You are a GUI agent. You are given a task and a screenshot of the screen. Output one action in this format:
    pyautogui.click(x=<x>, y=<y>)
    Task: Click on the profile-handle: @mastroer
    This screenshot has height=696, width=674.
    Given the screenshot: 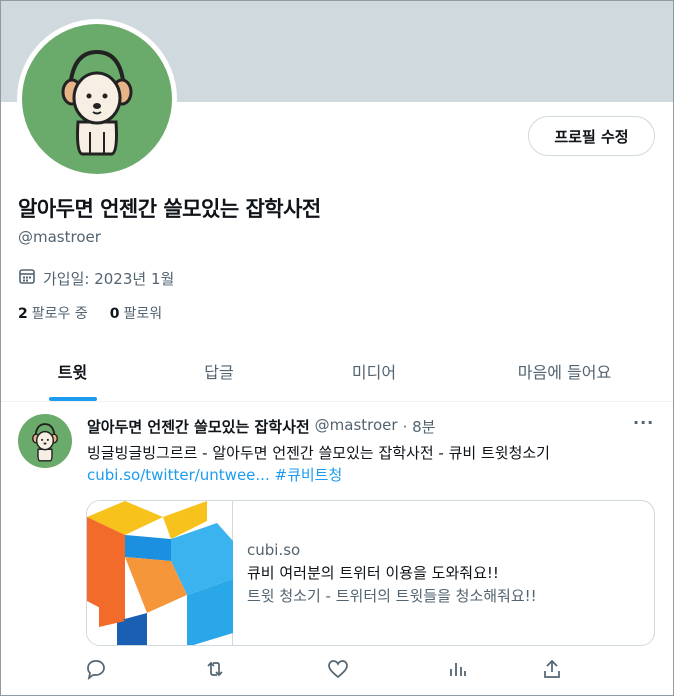 What is the action you would take?
    pyautogui.click(x=59, y=237)
    